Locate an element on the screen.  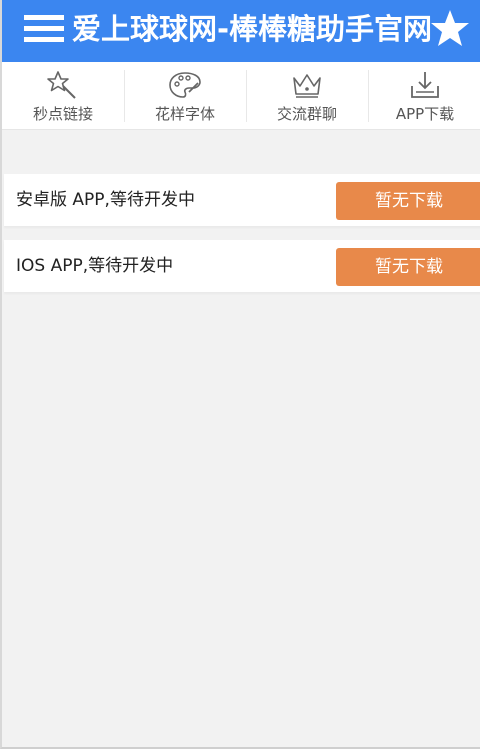
hamburger-menu-icon is located at coordinates (44, 29).